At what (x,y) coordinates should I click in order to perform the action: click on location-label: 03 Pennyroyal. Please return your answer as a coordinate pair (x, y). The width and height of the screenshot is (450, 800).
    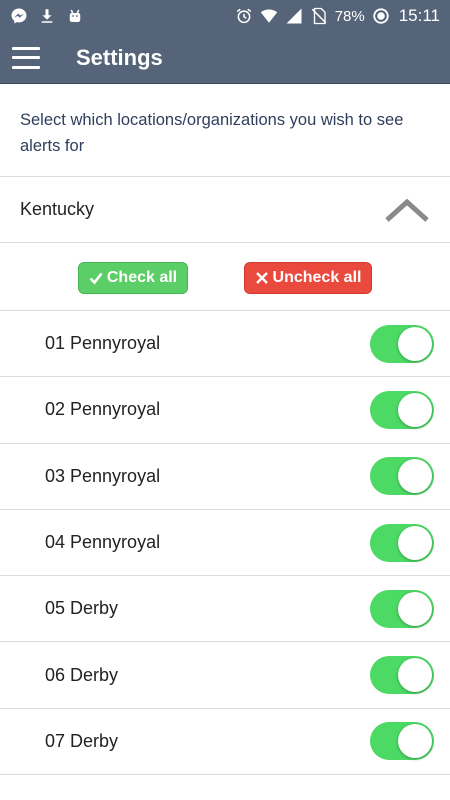
    Looking at the image, I should click on (103, 475).